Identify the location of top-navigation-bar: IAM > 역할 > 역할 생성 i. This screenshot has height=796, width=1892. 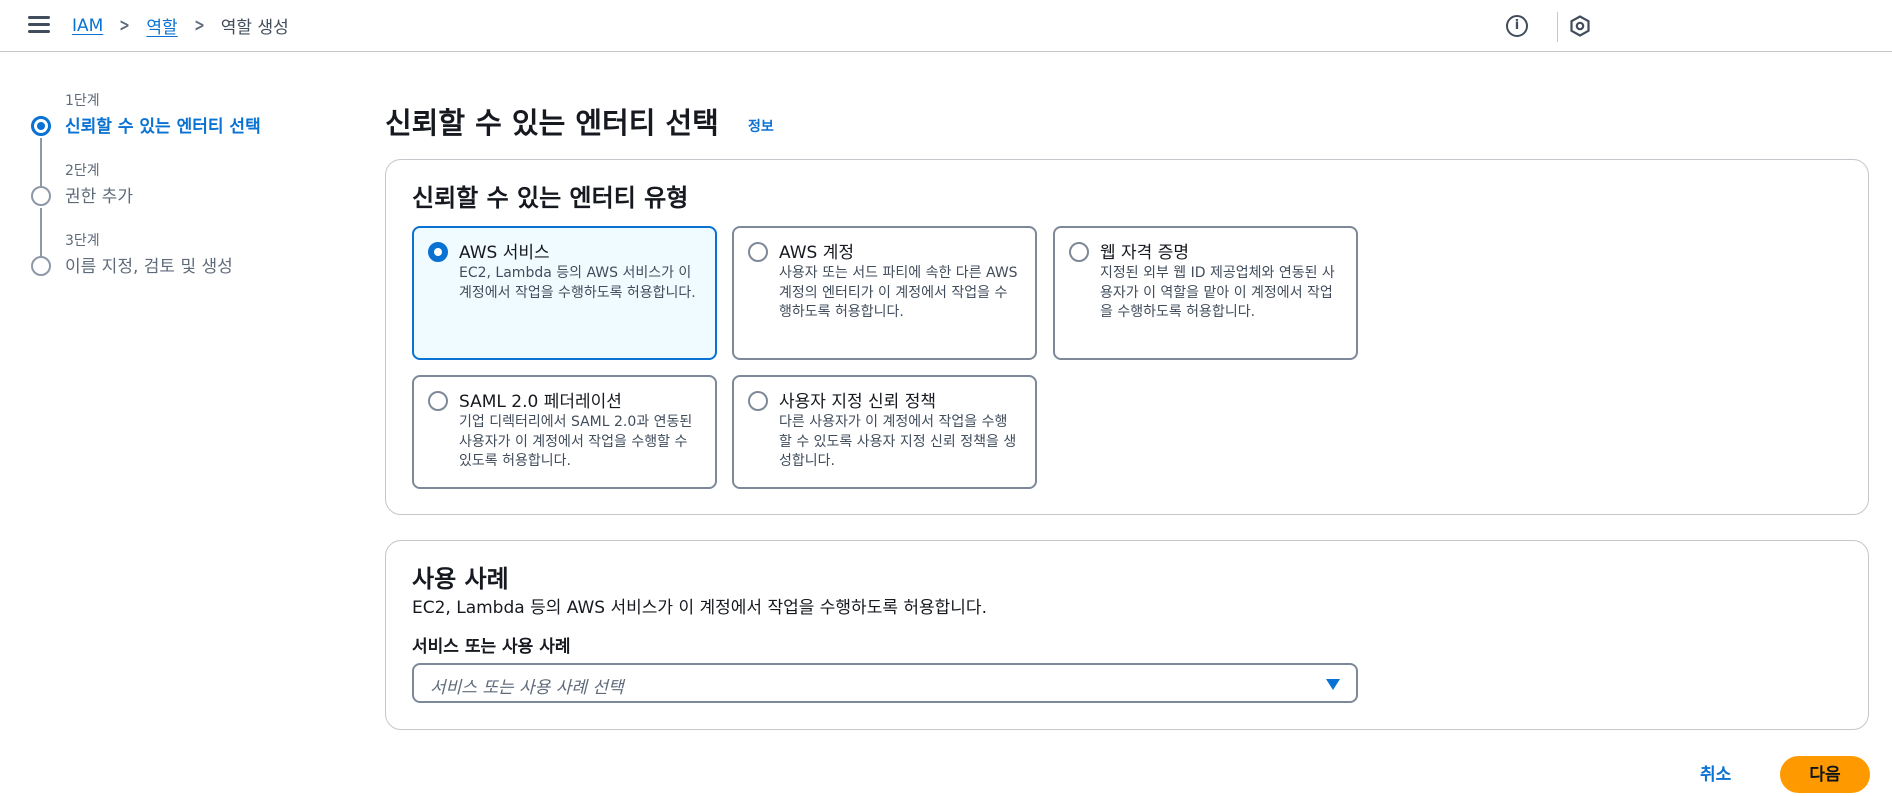
(946, 26).